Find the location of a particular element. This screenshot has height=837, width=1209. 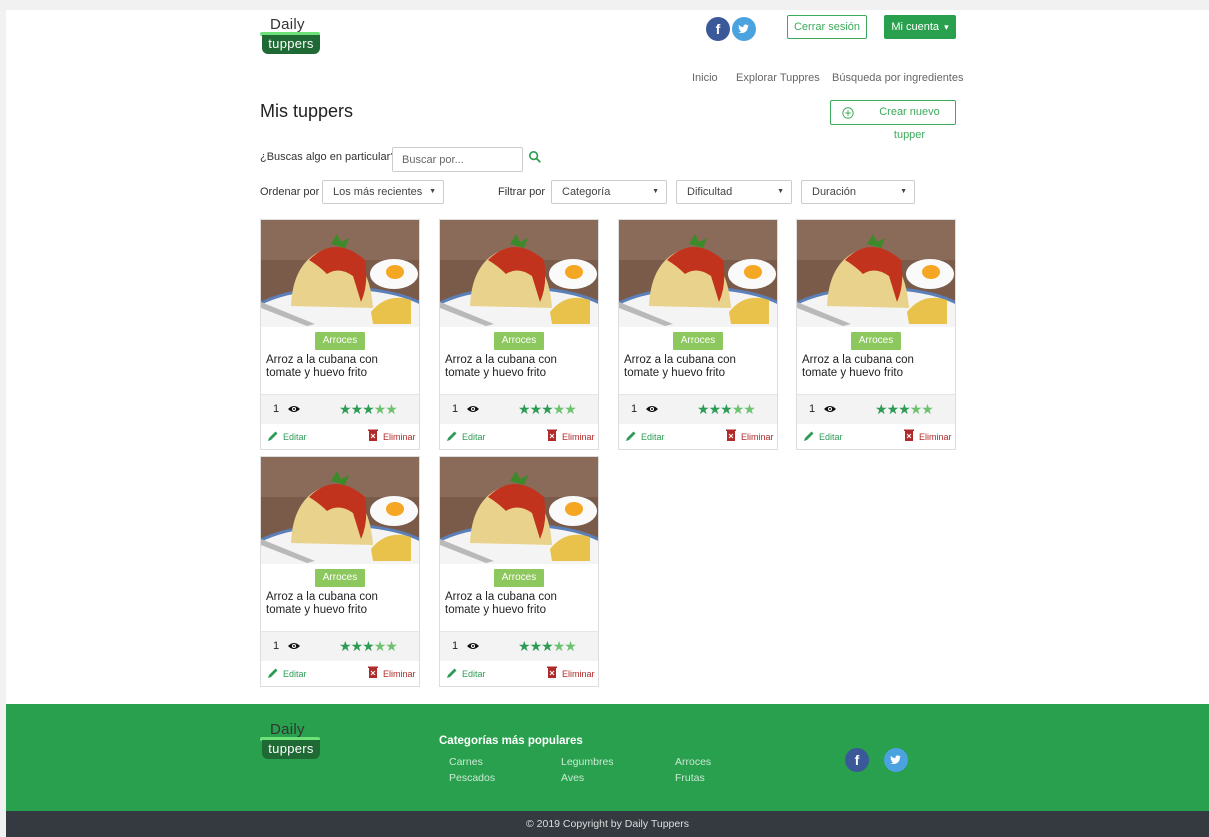

footer-logo-daily: Daily is located at coordinates (287, 729).